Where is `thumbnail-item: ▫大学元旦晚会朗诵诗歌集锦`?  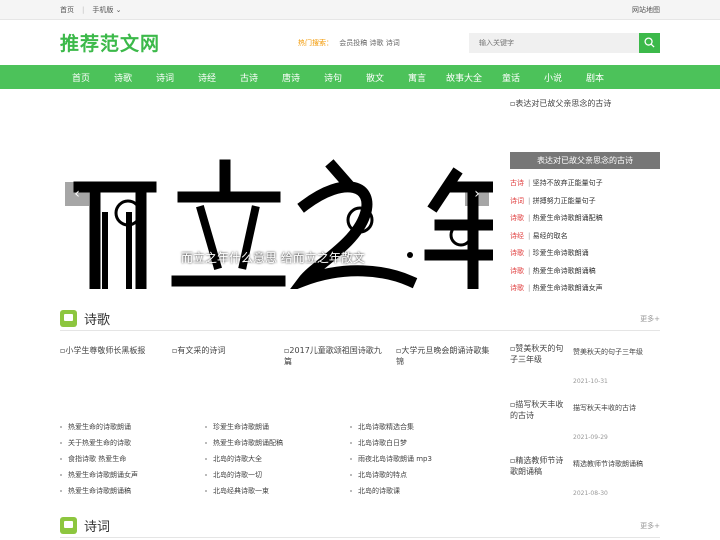
thumbnail-item: ▫大学元旦晚会朗诵诗歌集锦 is located at coordinates (446, 356).